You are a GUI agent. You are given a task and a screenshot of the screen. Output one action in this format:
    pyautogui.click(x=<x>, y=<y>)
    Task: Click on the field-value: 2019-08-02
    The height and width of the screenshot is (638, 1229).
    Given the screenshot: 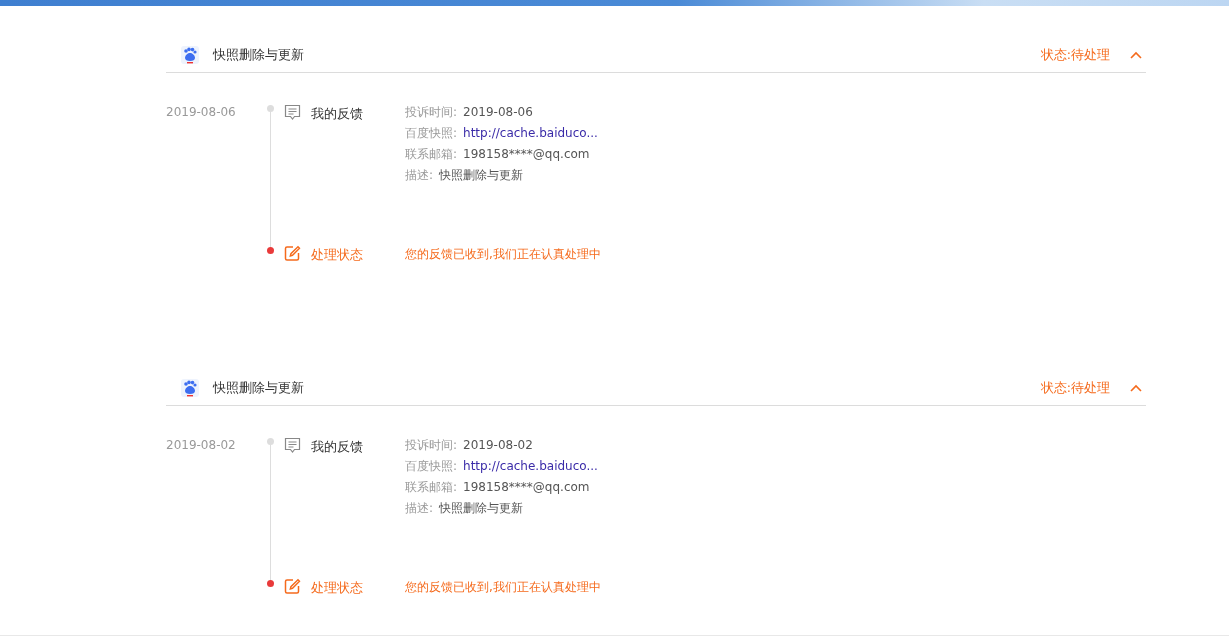 What is the action you would take?
    pyautogui.click(x=498, y=445)
    